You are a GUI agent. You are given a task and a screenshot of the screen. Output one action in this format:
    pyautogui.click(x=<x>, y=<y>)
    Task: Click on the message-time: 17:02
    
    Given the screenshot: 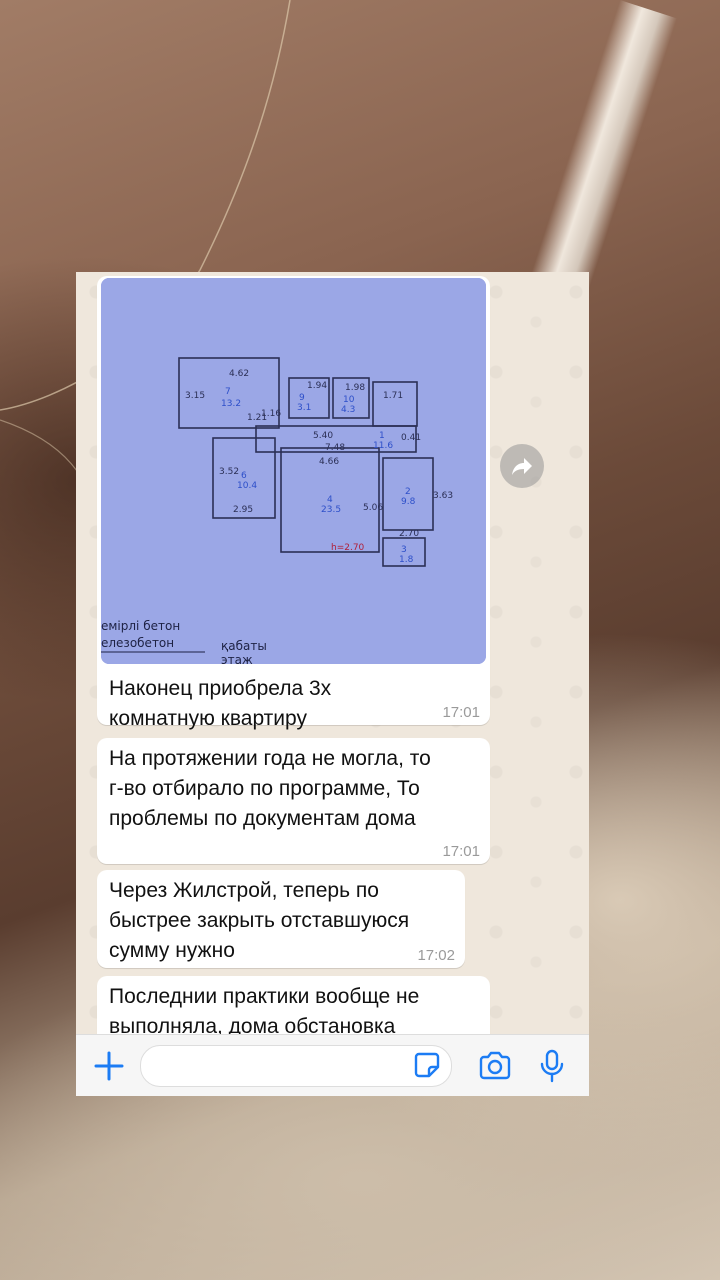 What is the action you would take?
    pyautogui.click(x=436, y=955)
    